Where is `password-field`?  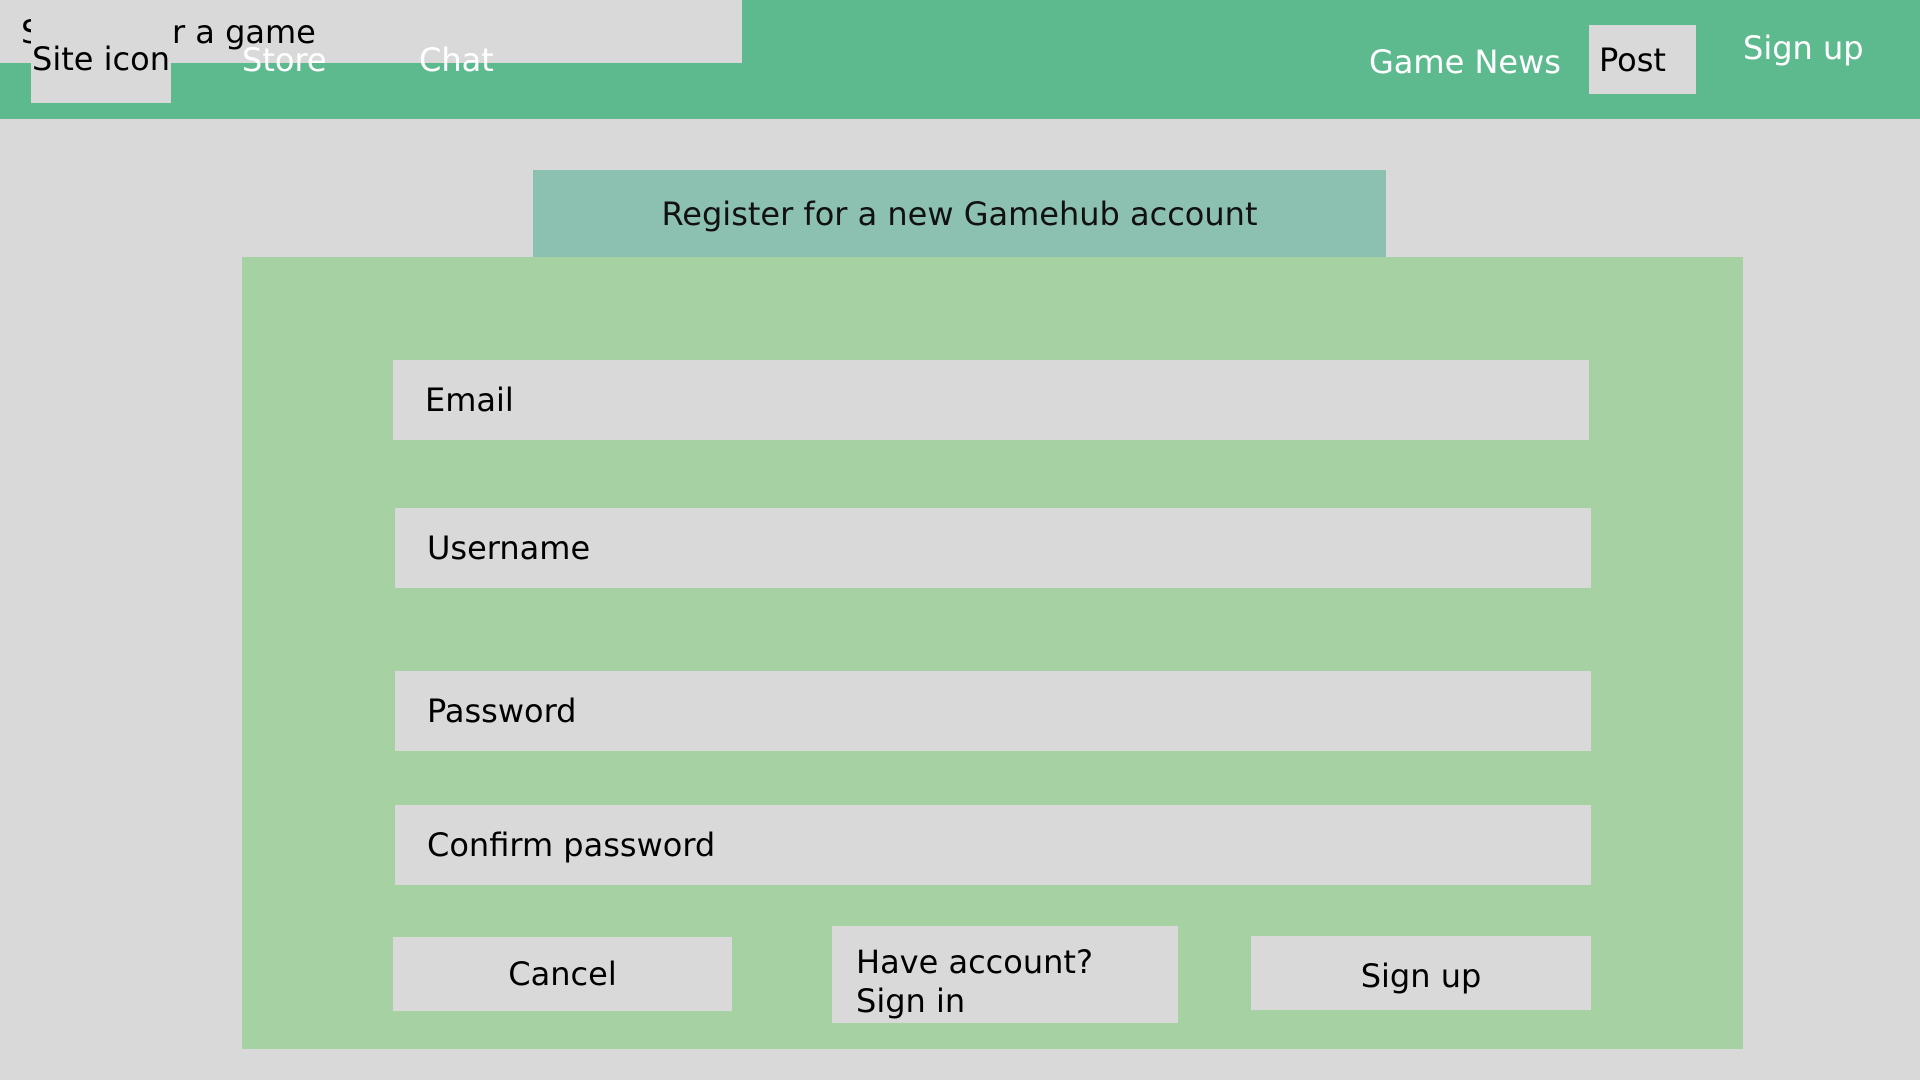 password-field is located at coordinates (993, 711).